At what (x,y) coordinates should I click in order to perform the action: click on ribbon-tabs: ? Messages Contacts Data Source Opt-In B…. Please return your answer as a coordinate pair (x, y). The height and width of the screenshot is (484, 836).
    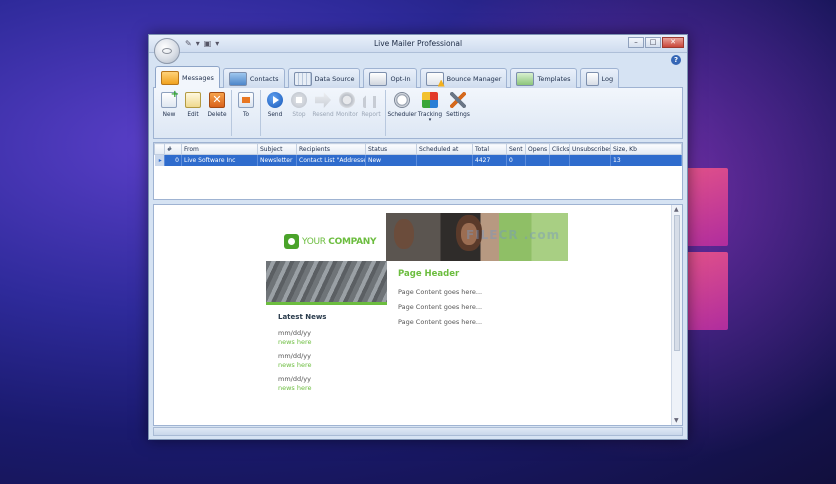
    Looking at the image, I should click on (418, 70).